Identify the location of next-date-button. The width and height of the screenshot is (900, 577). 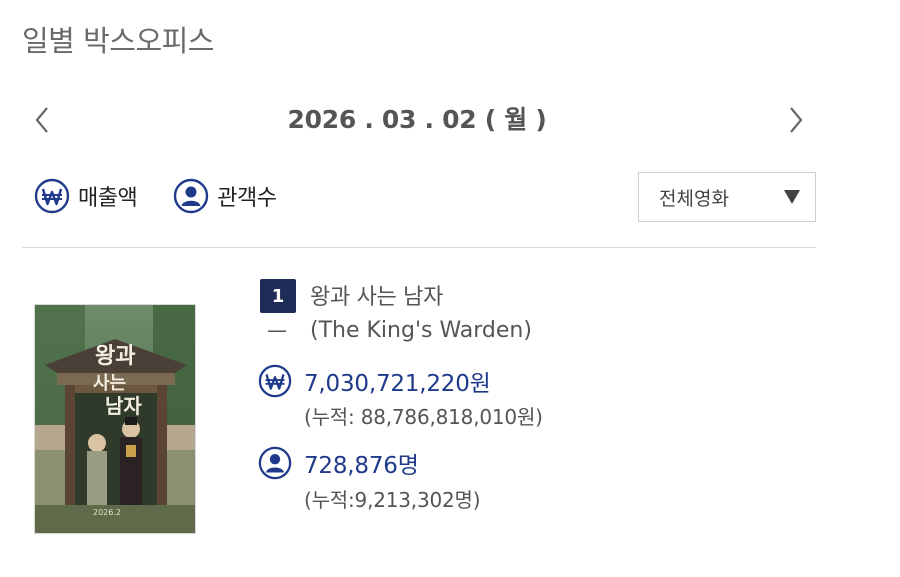
(796, 120).